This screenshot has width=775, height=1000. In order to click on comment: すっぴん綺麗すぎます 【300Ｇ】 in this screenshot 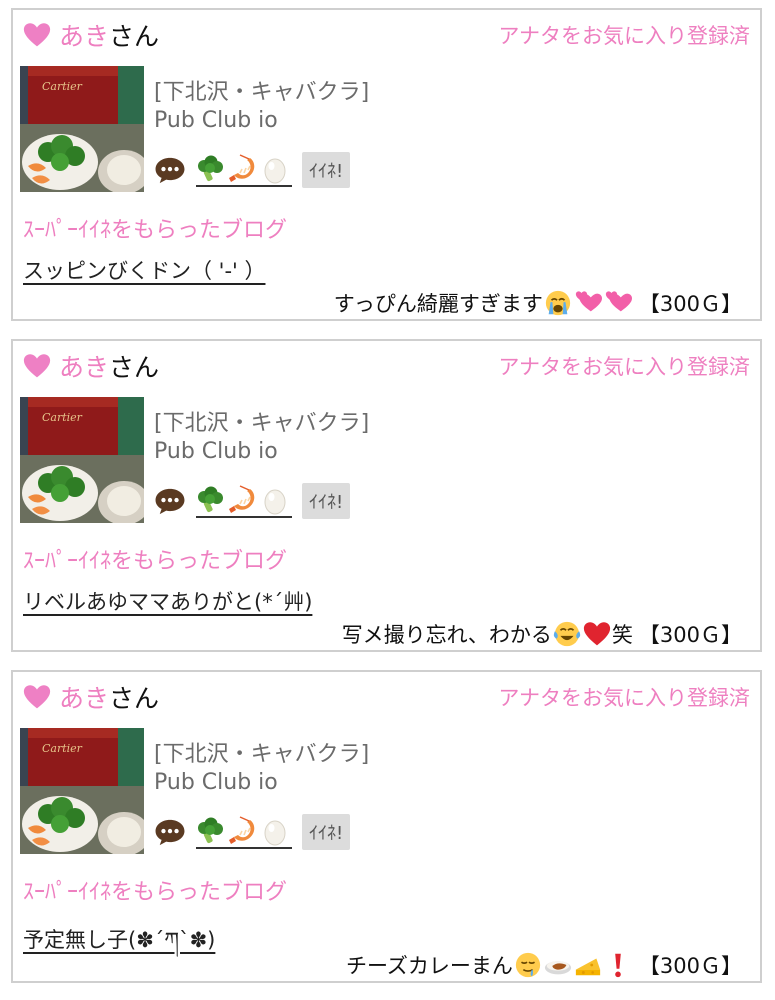, I will do `click(538, 303)`.